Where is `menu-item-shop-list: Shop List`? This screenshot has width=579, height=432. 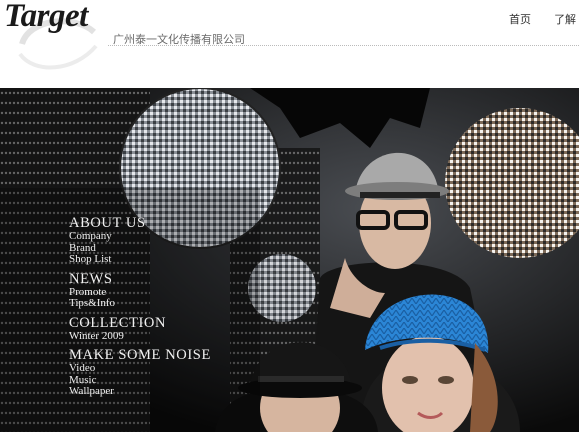
menu-item-shop-list: Shop List is located at coordinates (140, 260).